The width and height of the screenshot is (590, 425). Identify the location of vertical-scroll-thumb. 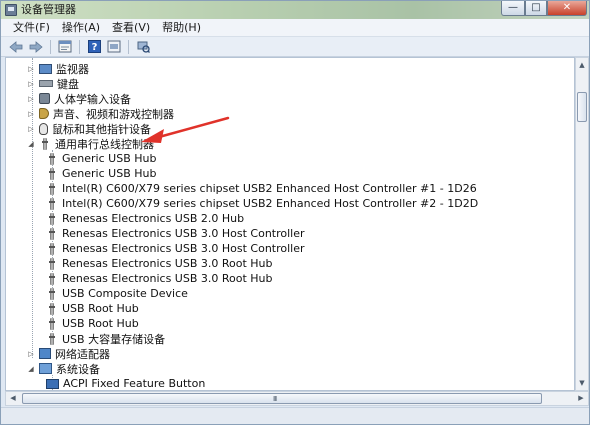
(582, 107).